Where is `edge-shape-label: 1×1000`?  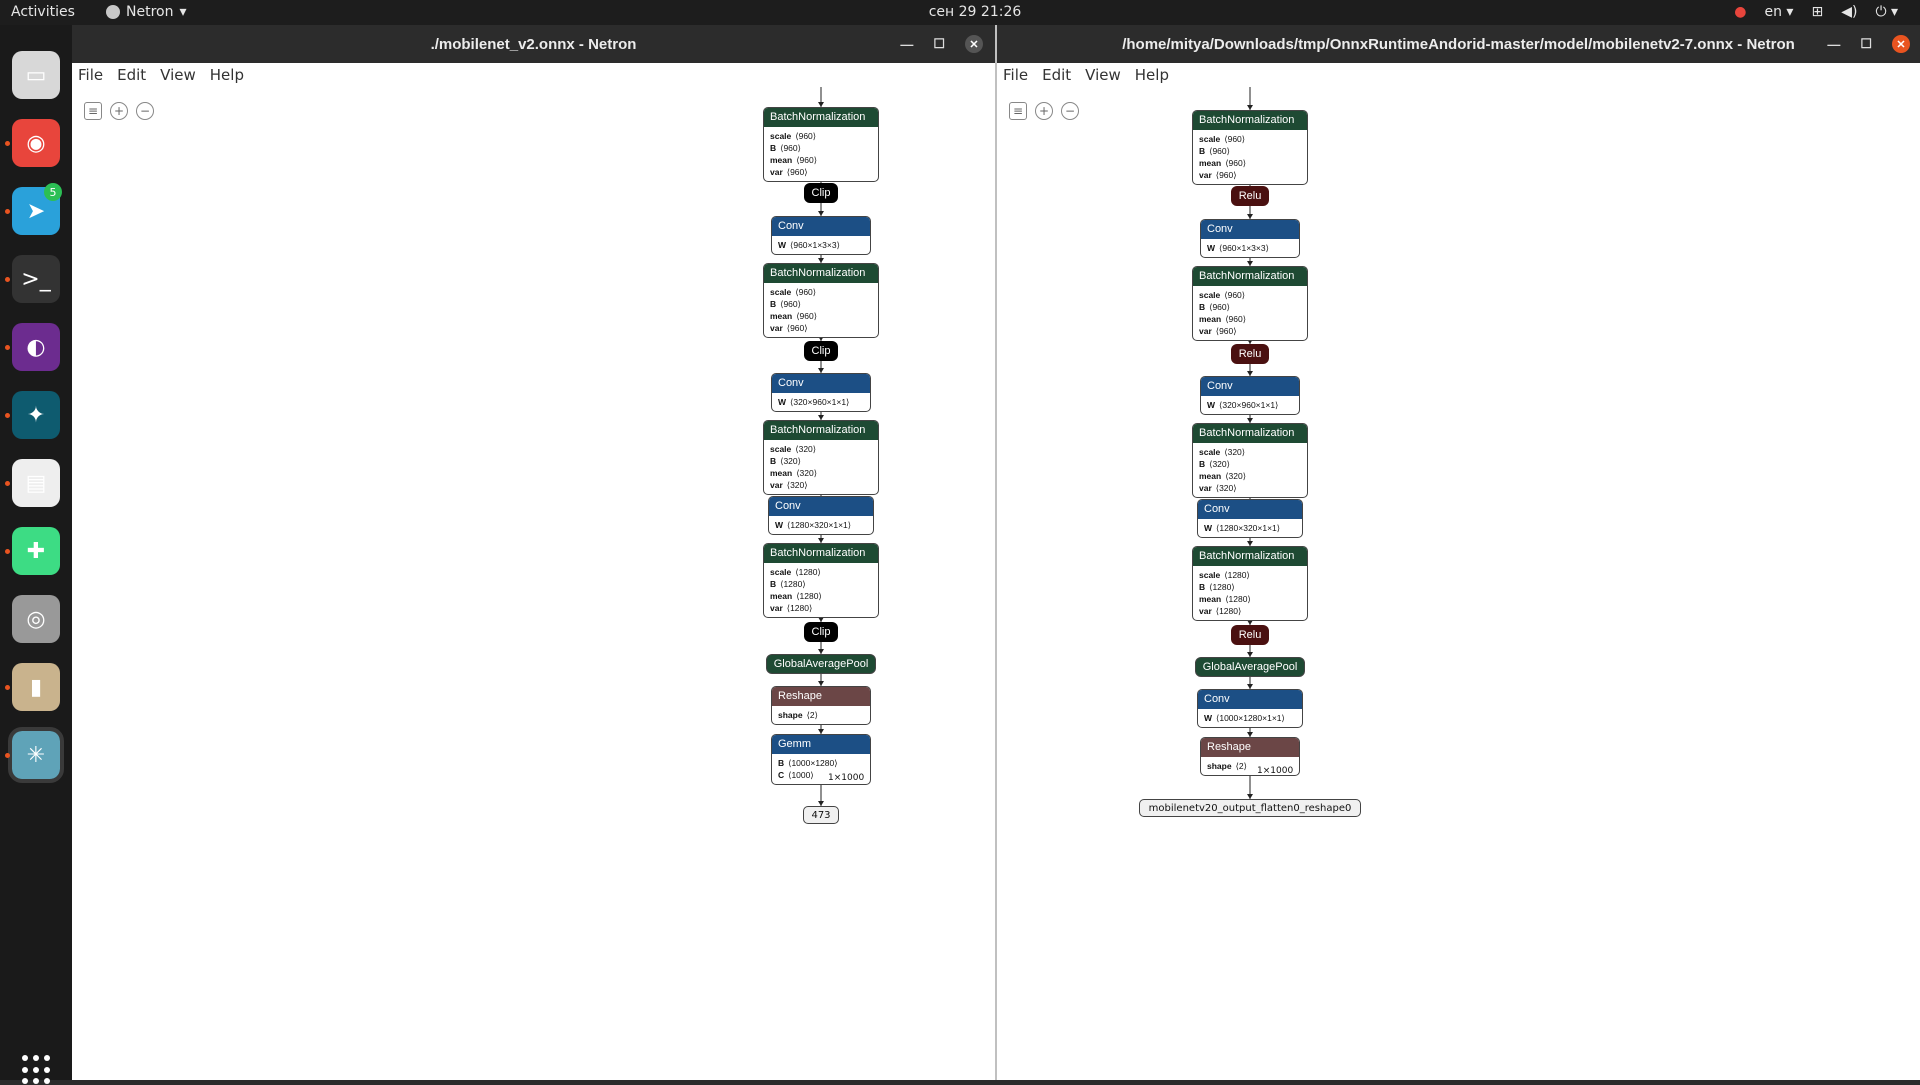 edge-shape-label: 1×1000 is located at coordinates (846, 778).